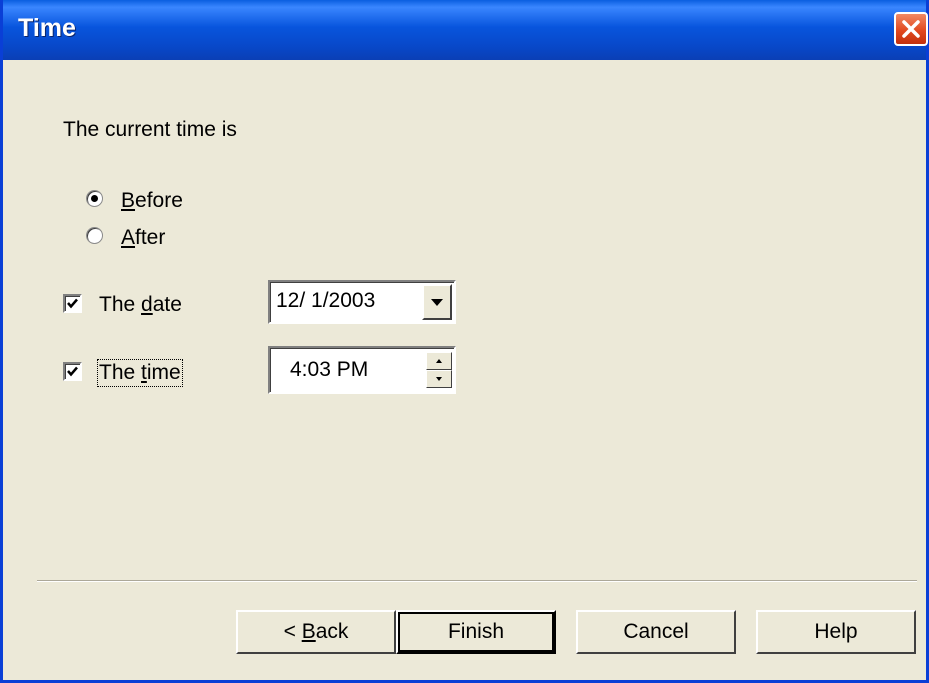 The height and width of the screenshot is (683, 929). I want to click on close-icon, so click(911, 29).